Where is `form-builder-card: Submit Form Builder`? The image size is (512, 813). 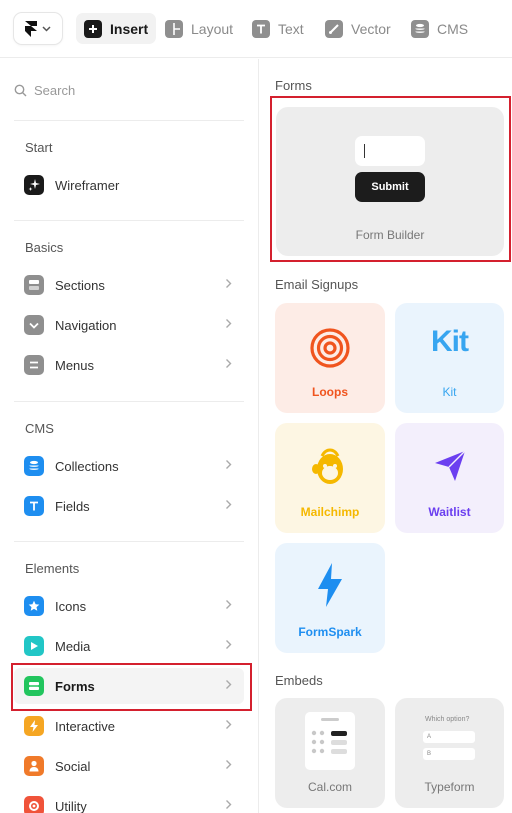 form-builder-card: Submit Form Builder is located at coordinates (390, 181).